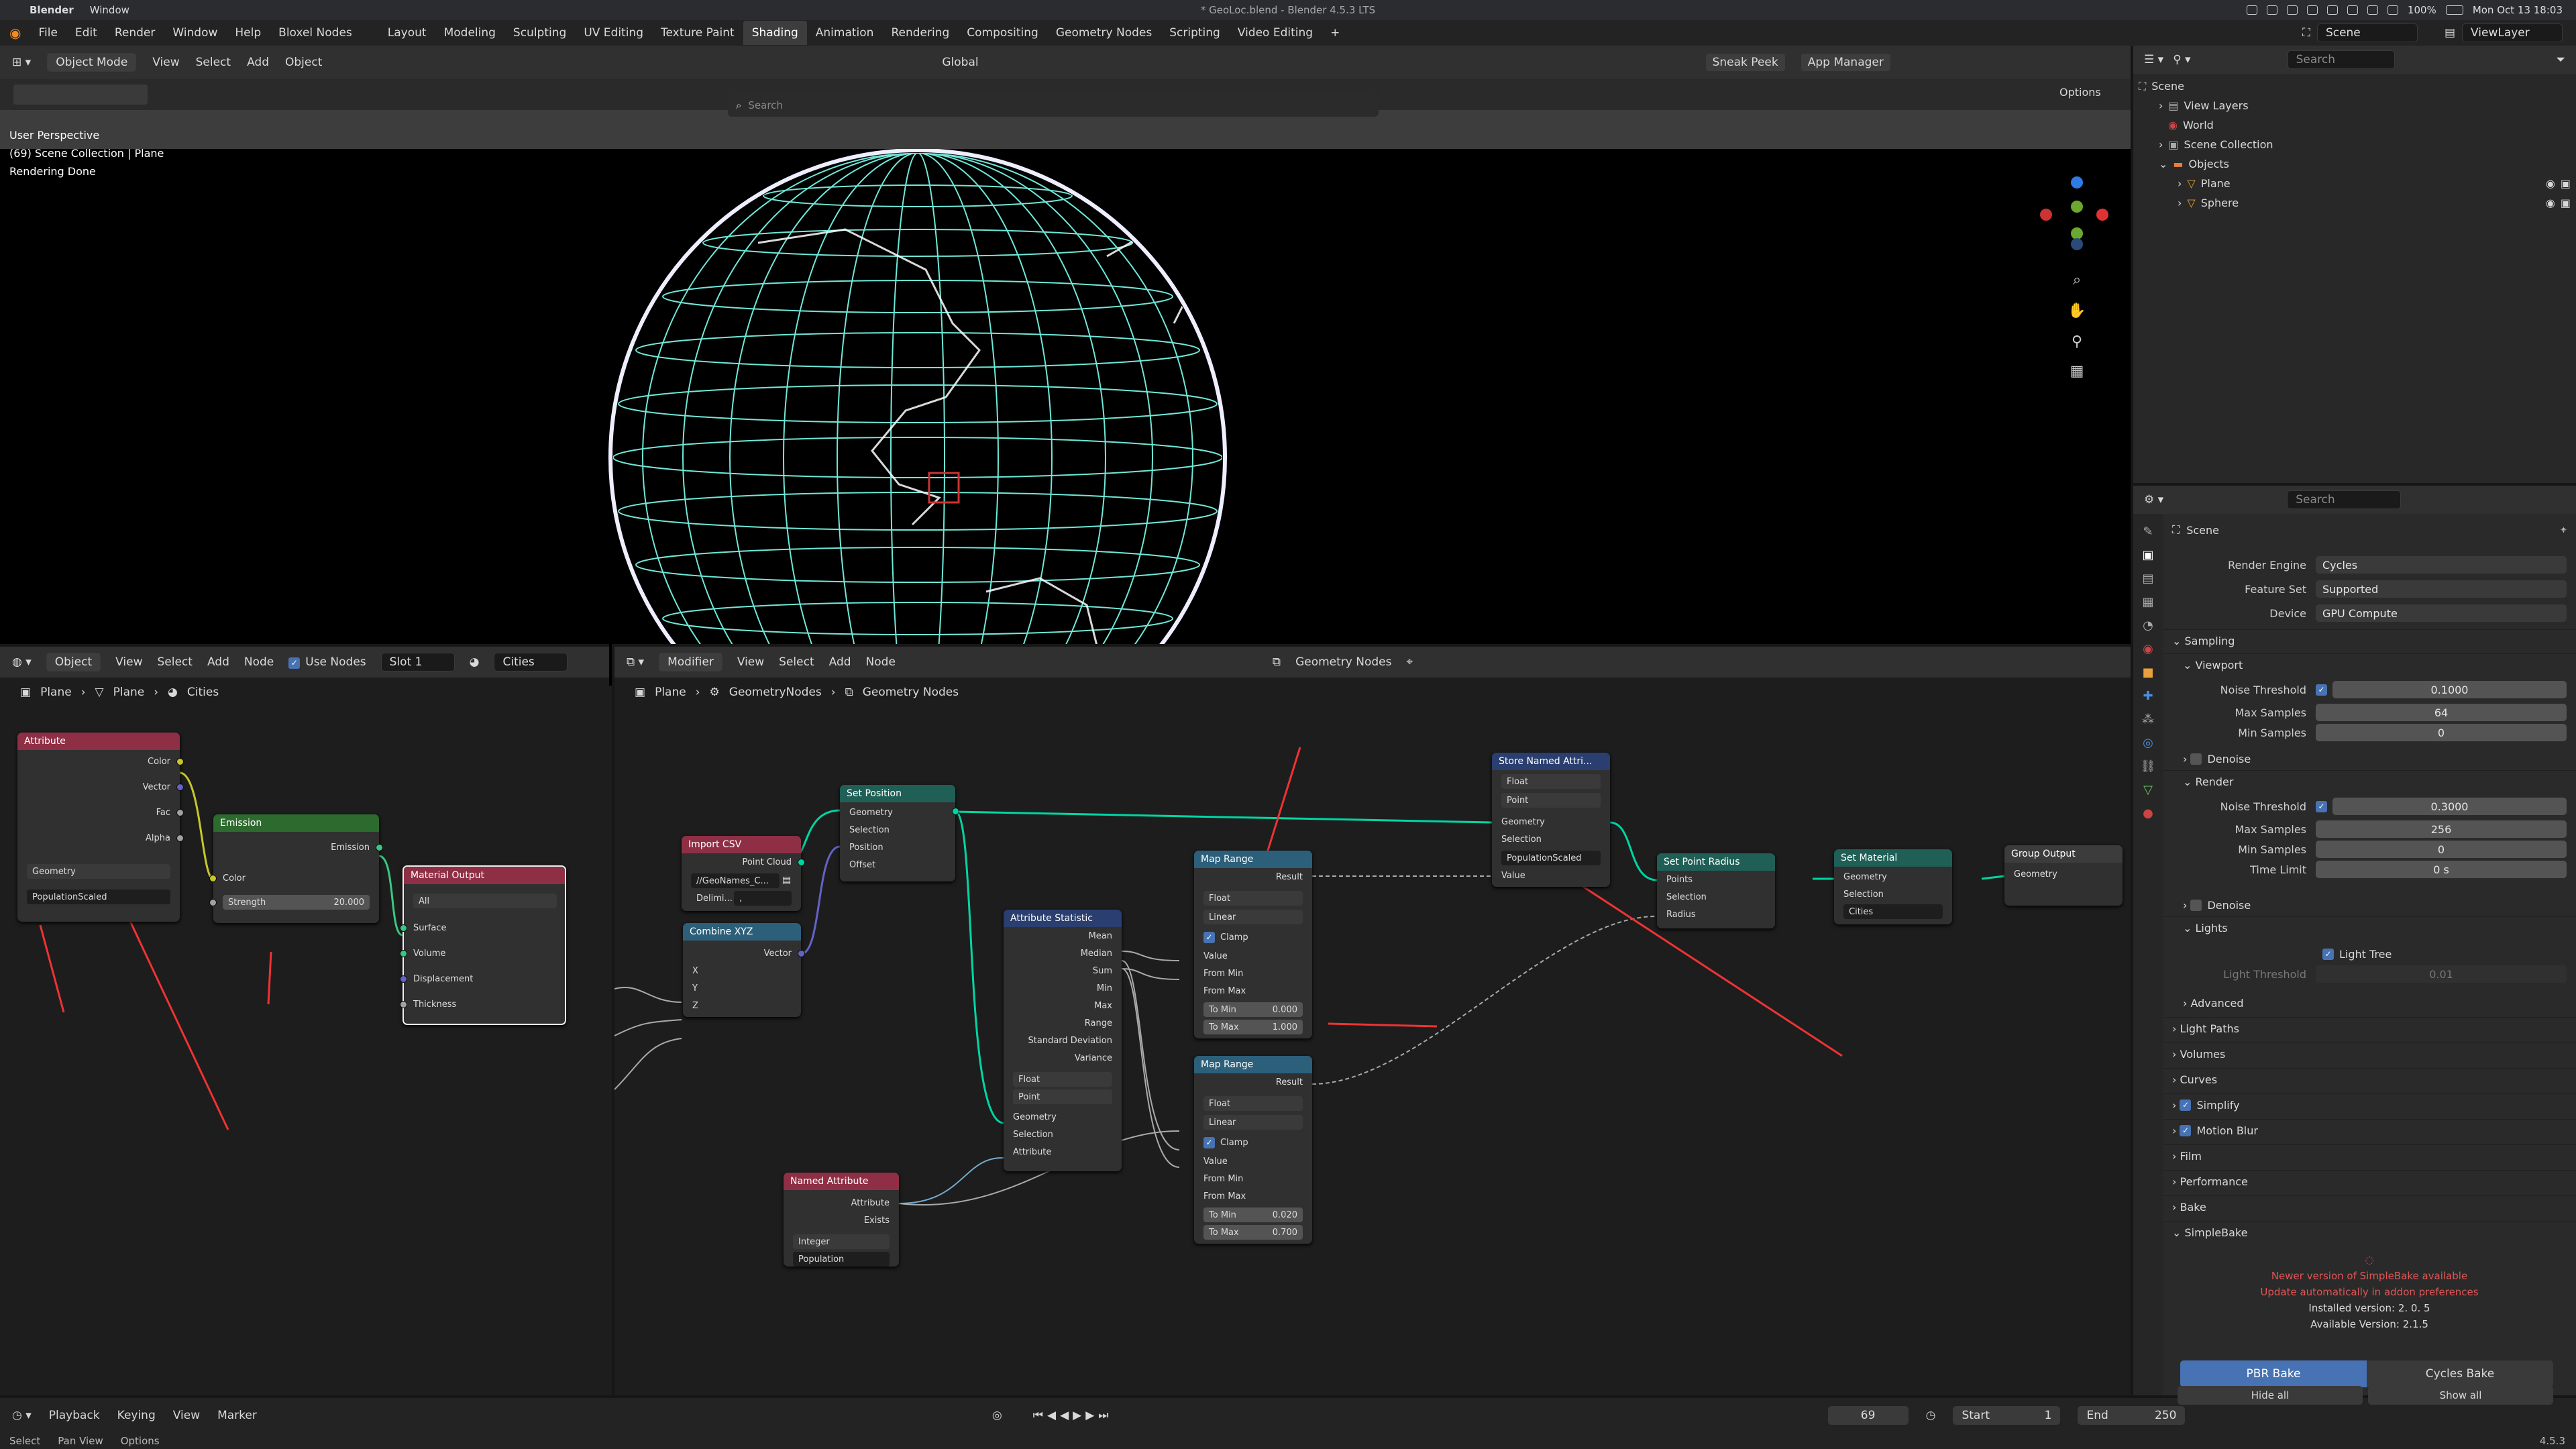 The height and width of the screenshot is (1449, 2576). What do you see at coordinates (2450, 33) in the screenshot?
I see `viewlayer-icon: ▤` at bounding box center [2450, 33].